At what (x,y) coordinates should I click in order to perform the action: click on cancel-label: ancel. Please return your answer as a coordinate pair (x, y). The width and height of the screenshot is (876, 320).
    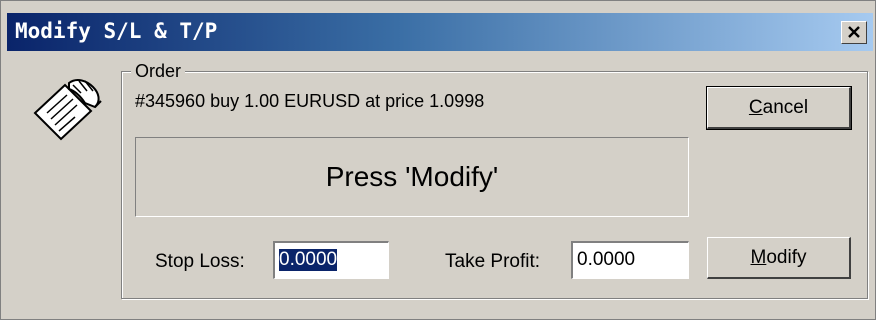
    Looking at the image, I should click on (785, 107).